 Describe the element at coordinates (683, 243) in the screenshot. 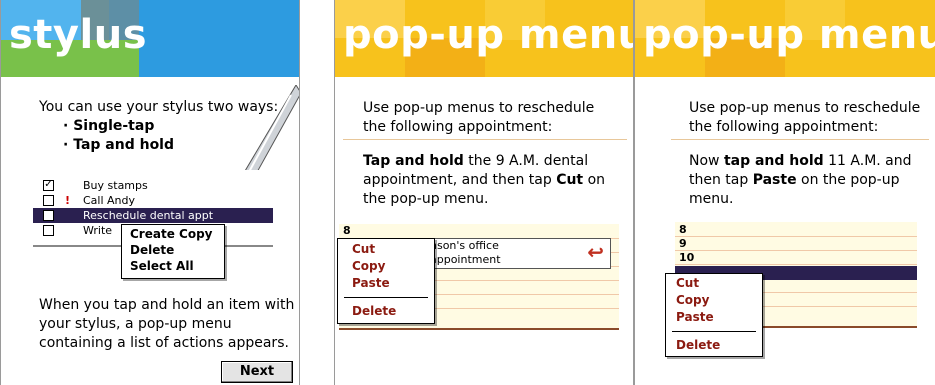

I see `hour-label: 9` at that location.